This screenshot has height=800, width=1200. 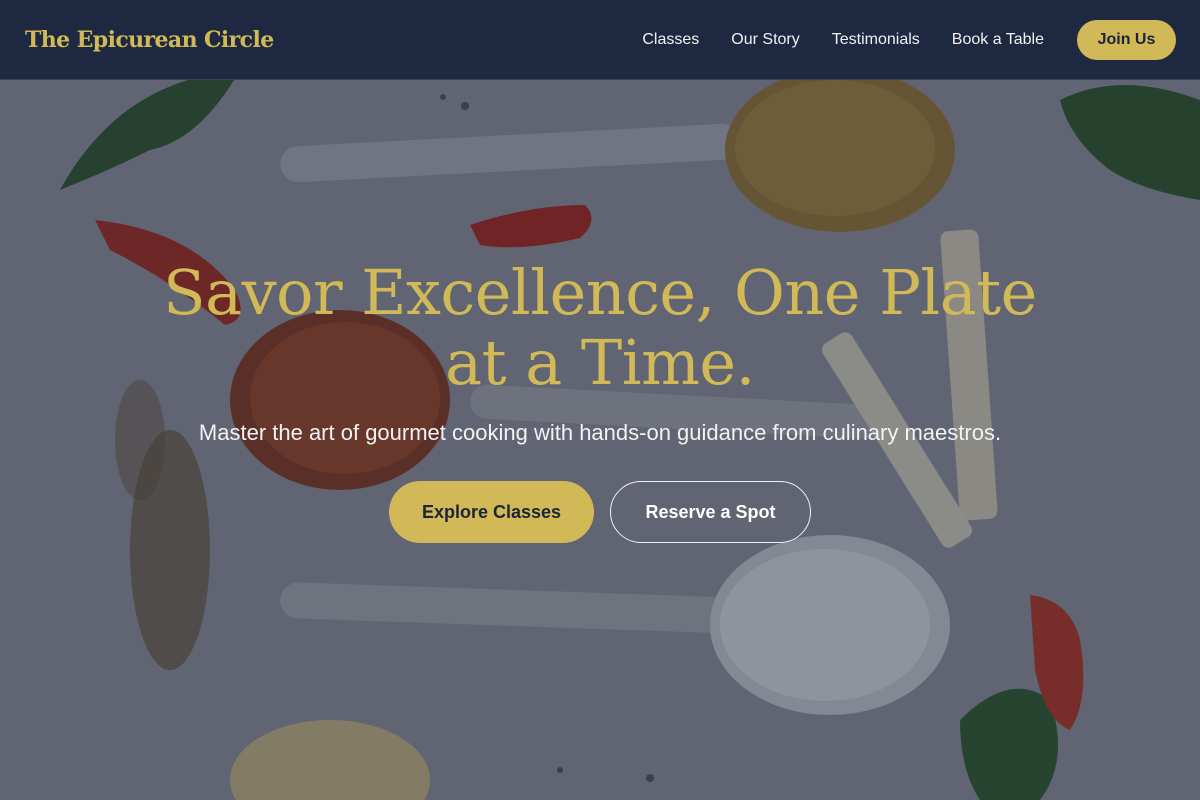 I want to click on join-us-button: Join Us, so click(x=1126, y=39).